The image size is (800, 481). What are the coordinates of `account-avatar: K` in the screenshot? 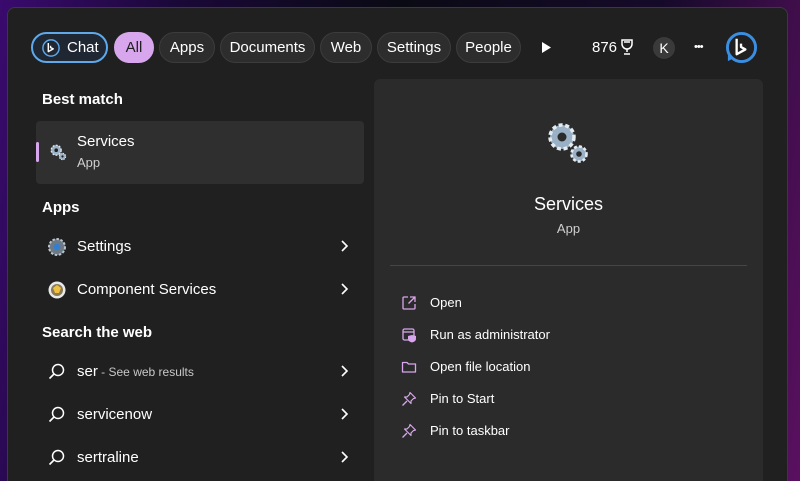 It's located at (664, 48).